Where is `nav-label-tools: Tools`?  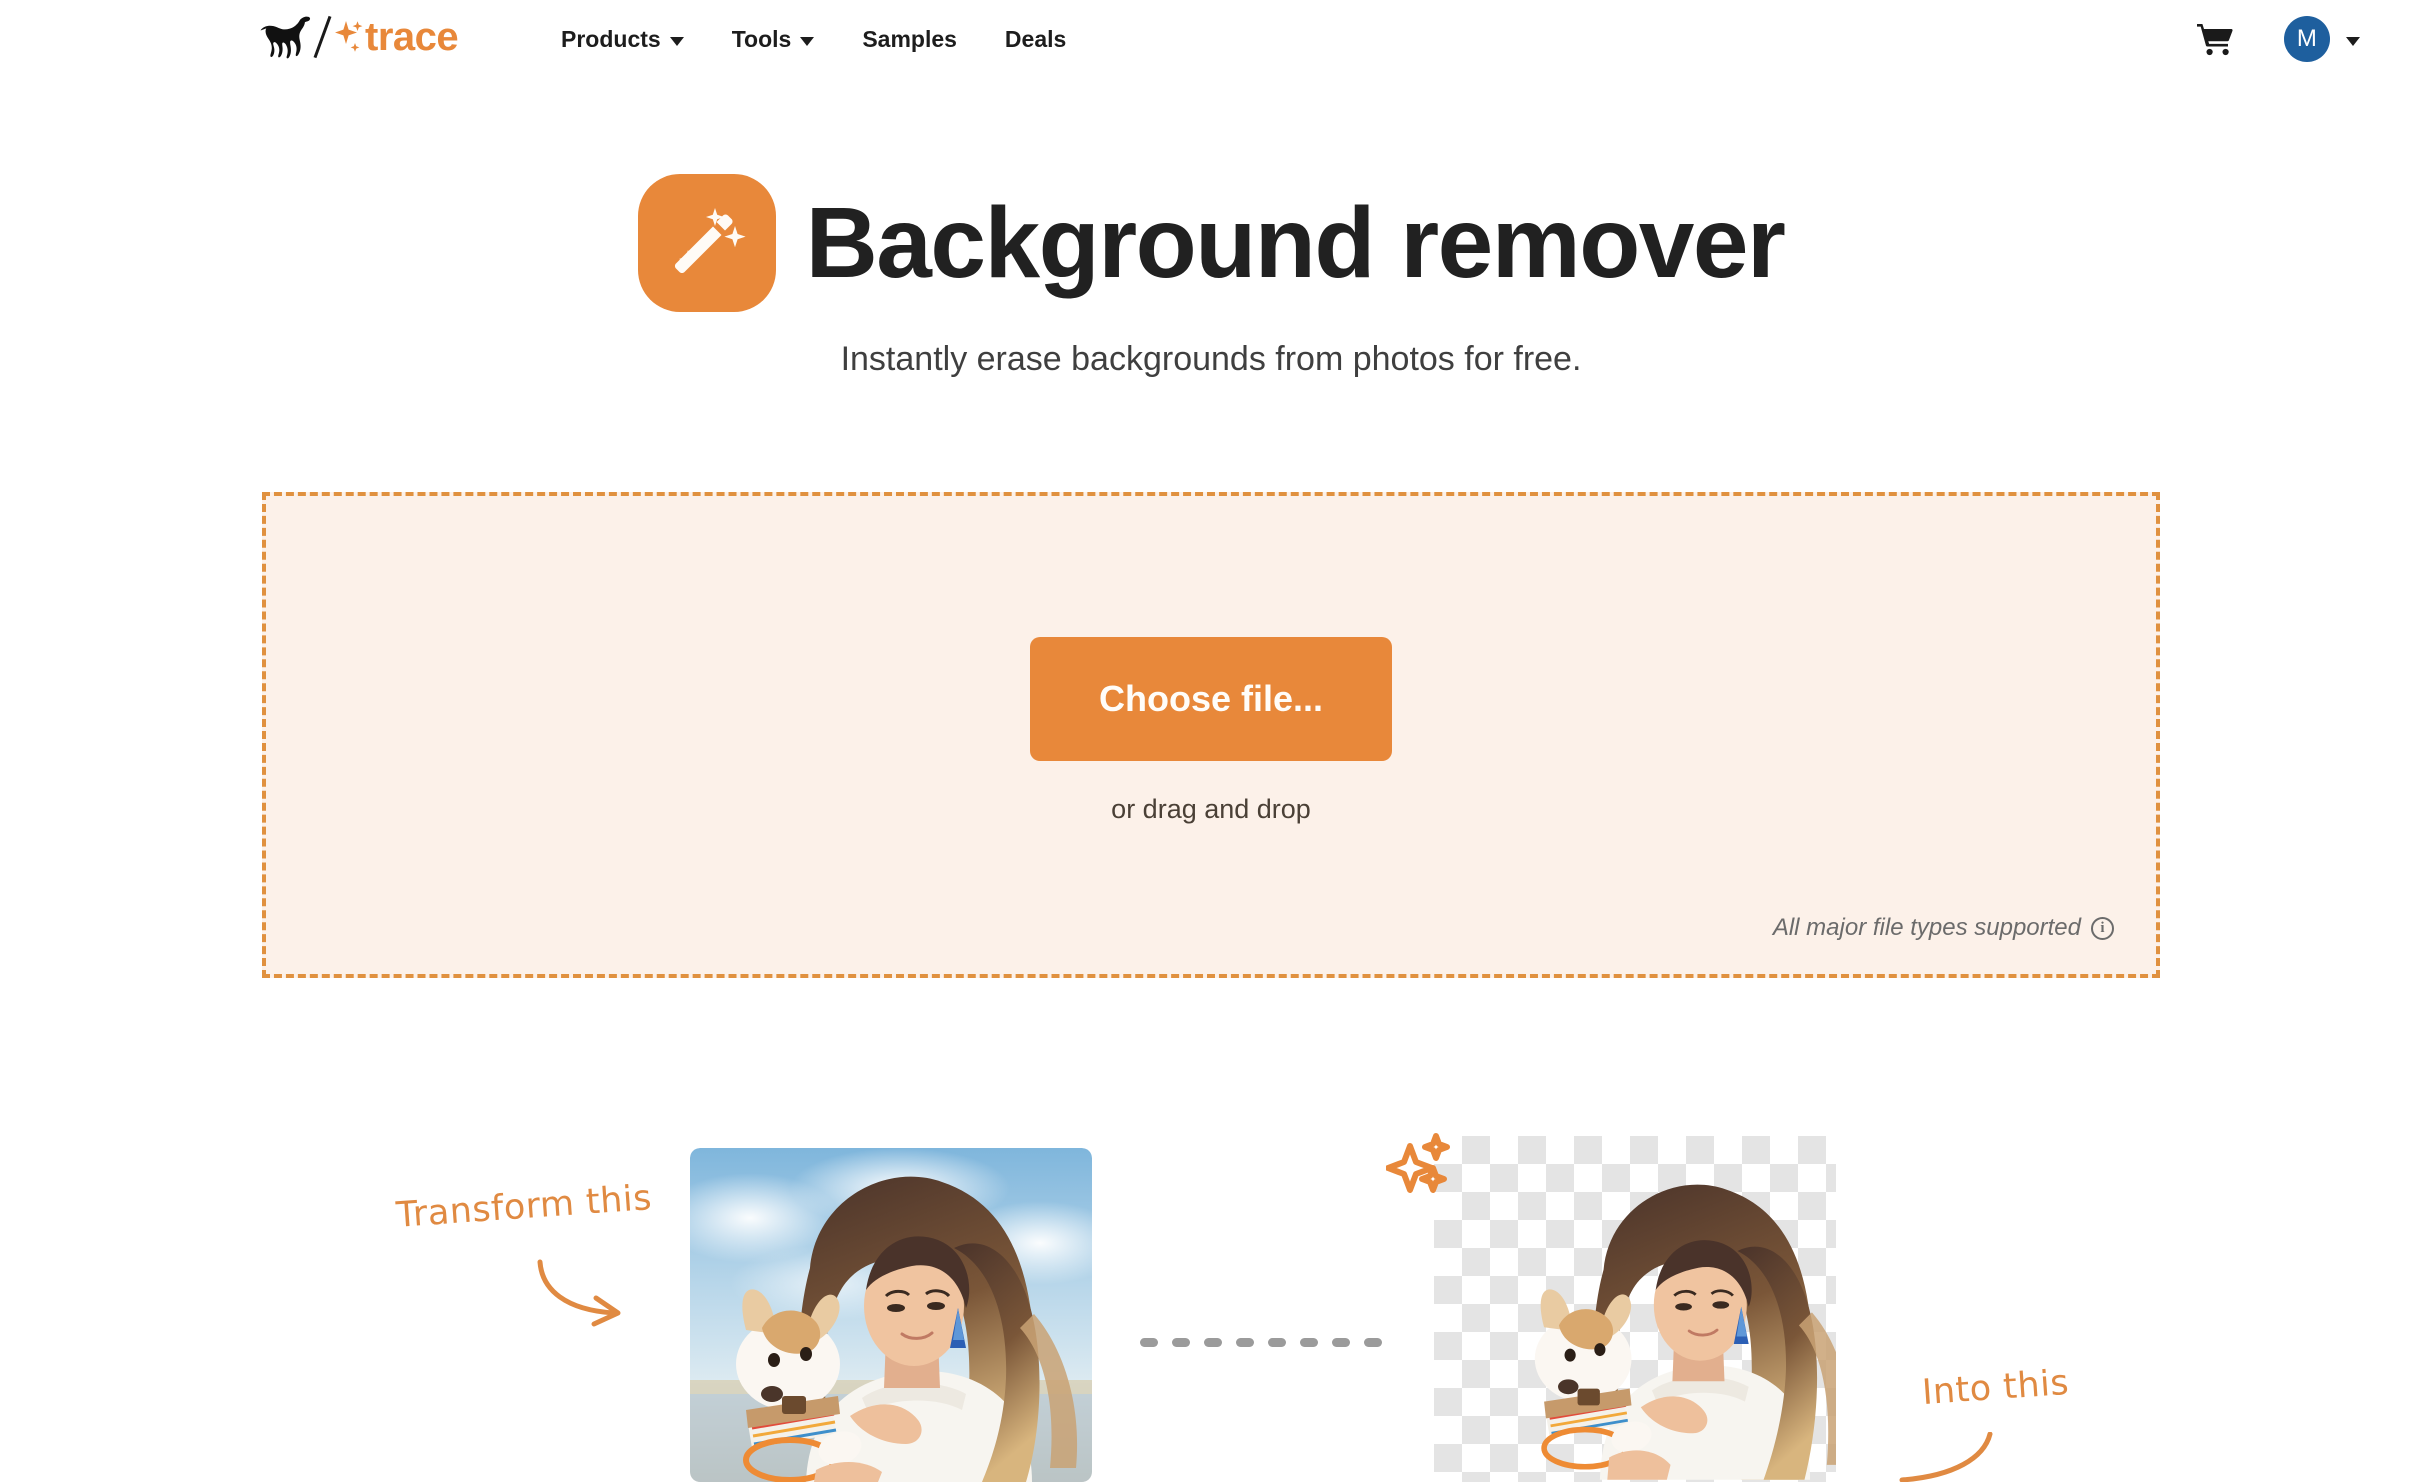
nav-label-tools: Tools is located at coordinates (761, 38).